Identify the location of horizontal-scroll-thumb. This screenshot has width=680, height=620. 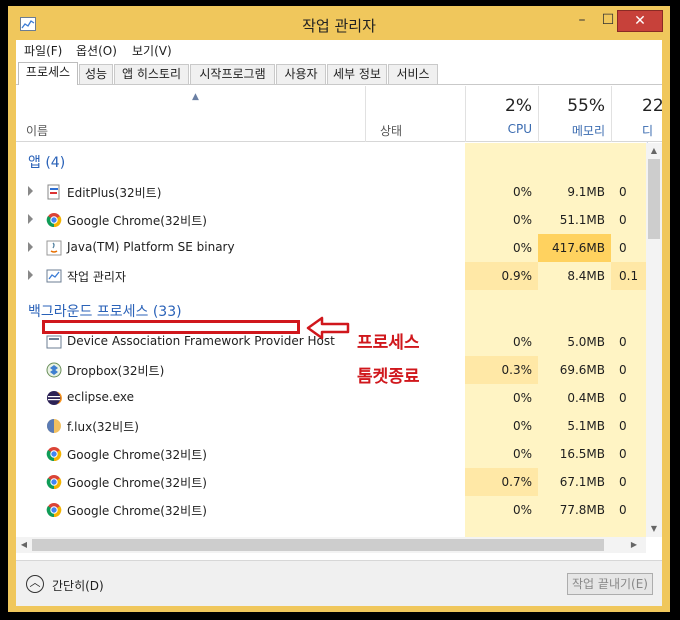
(318, 545).